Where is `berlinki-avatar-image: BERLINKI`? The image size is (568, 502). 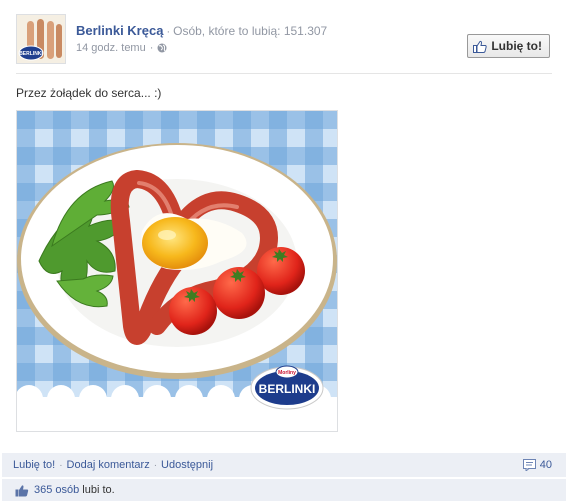 berlinki-avatar-image: BERLINKI is located at coordinates (41, 39).